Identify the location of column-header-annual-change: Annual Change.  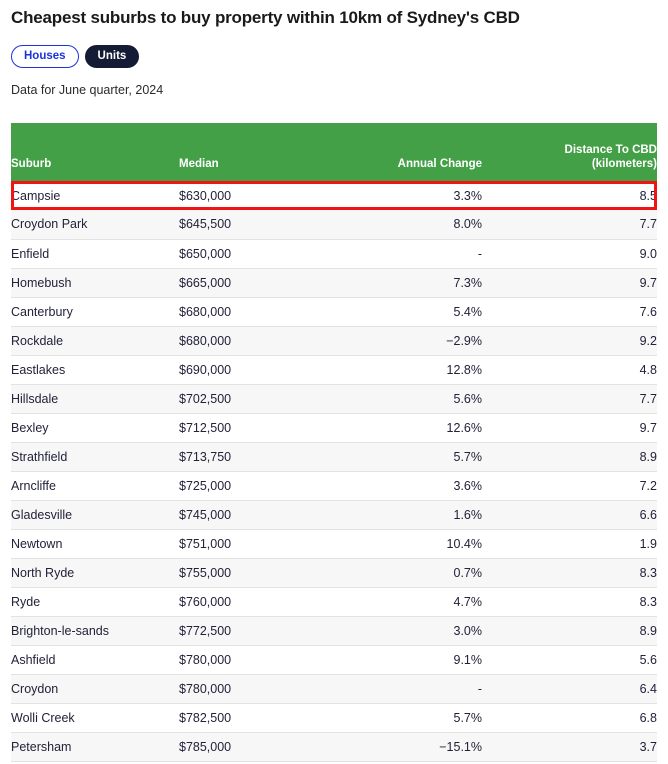
(405, 152).